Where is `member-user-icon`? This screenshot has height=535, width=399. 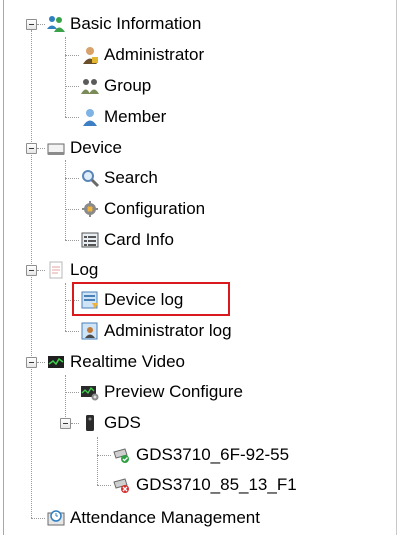 member-user-icon is located at coordinates (90, 117).